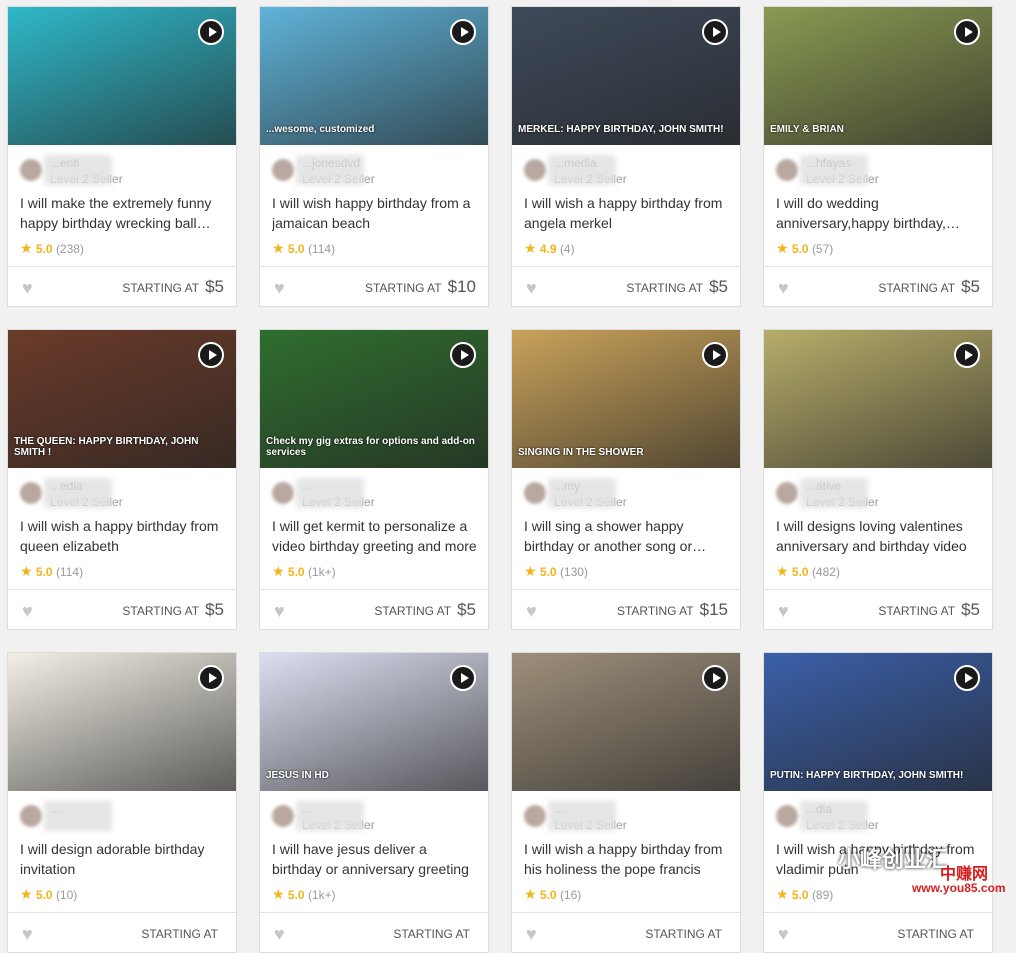 The image size is (1016, 953). I want to click on seller-info: ...media Level 2 Seller, so click(627, 171).